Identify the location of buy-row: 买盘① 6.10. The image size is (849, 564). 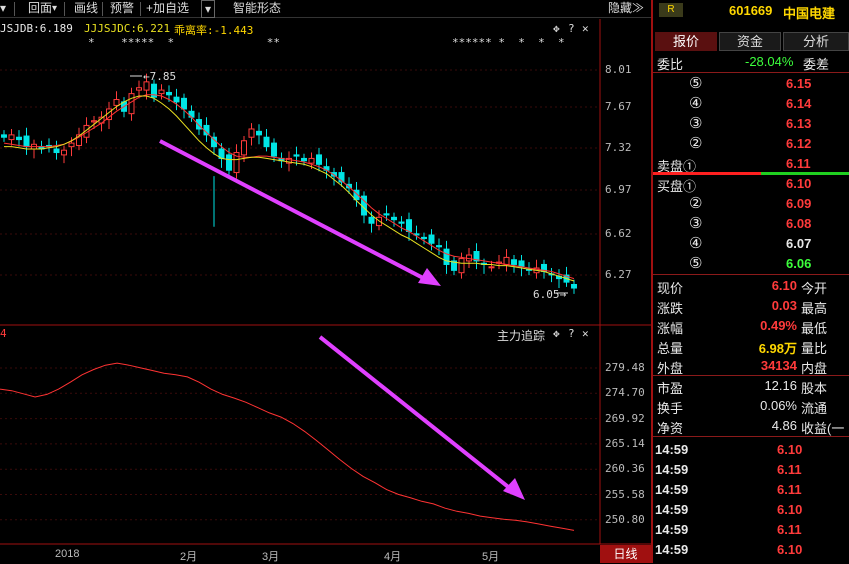
(751, 184).